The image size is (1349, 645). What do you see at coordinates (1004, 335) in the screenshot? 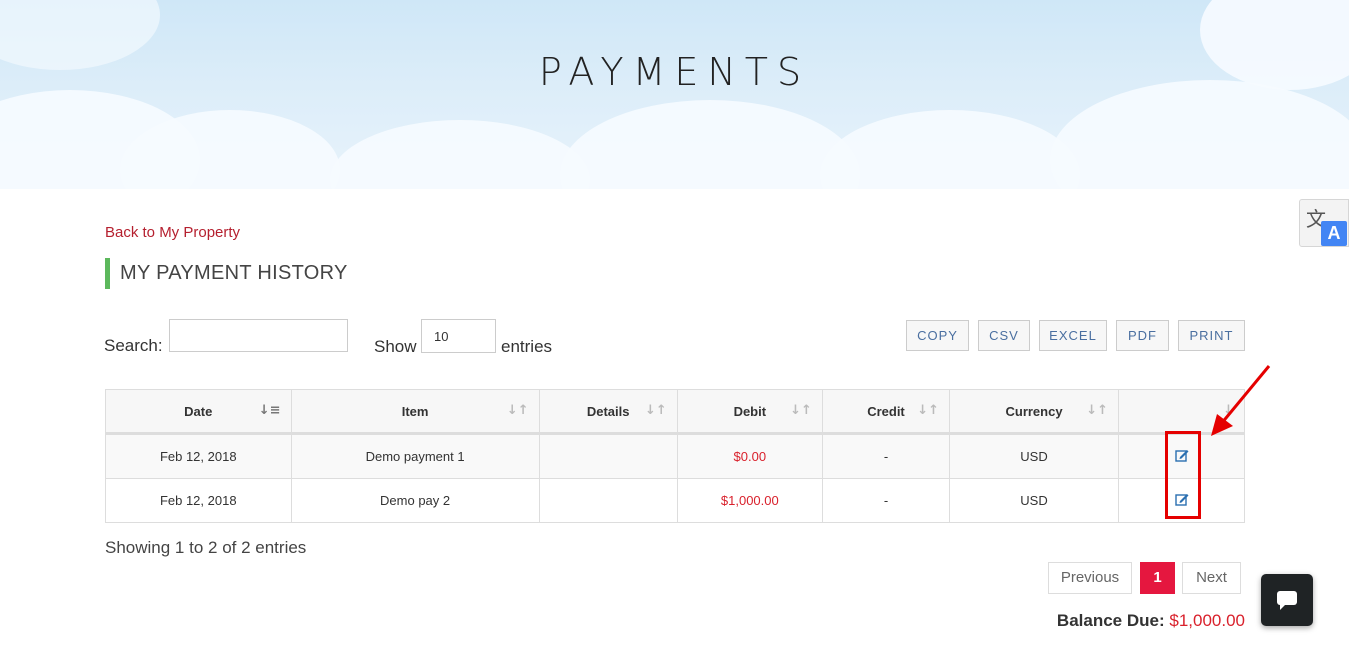
I see `csv-button: CSV` at bounding box center [1004, 335].